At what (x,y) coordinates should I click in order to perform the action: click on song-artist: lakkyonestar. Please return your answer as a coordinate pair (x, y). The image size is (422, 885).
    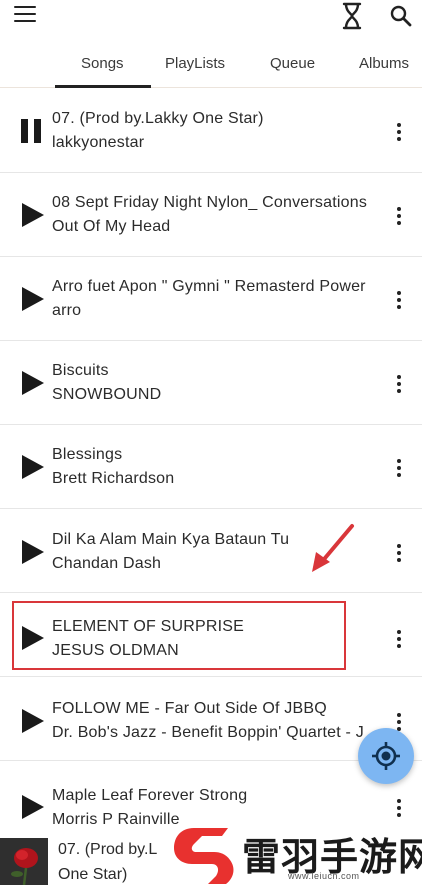
    Looking at the image, I should click on (98, 142).